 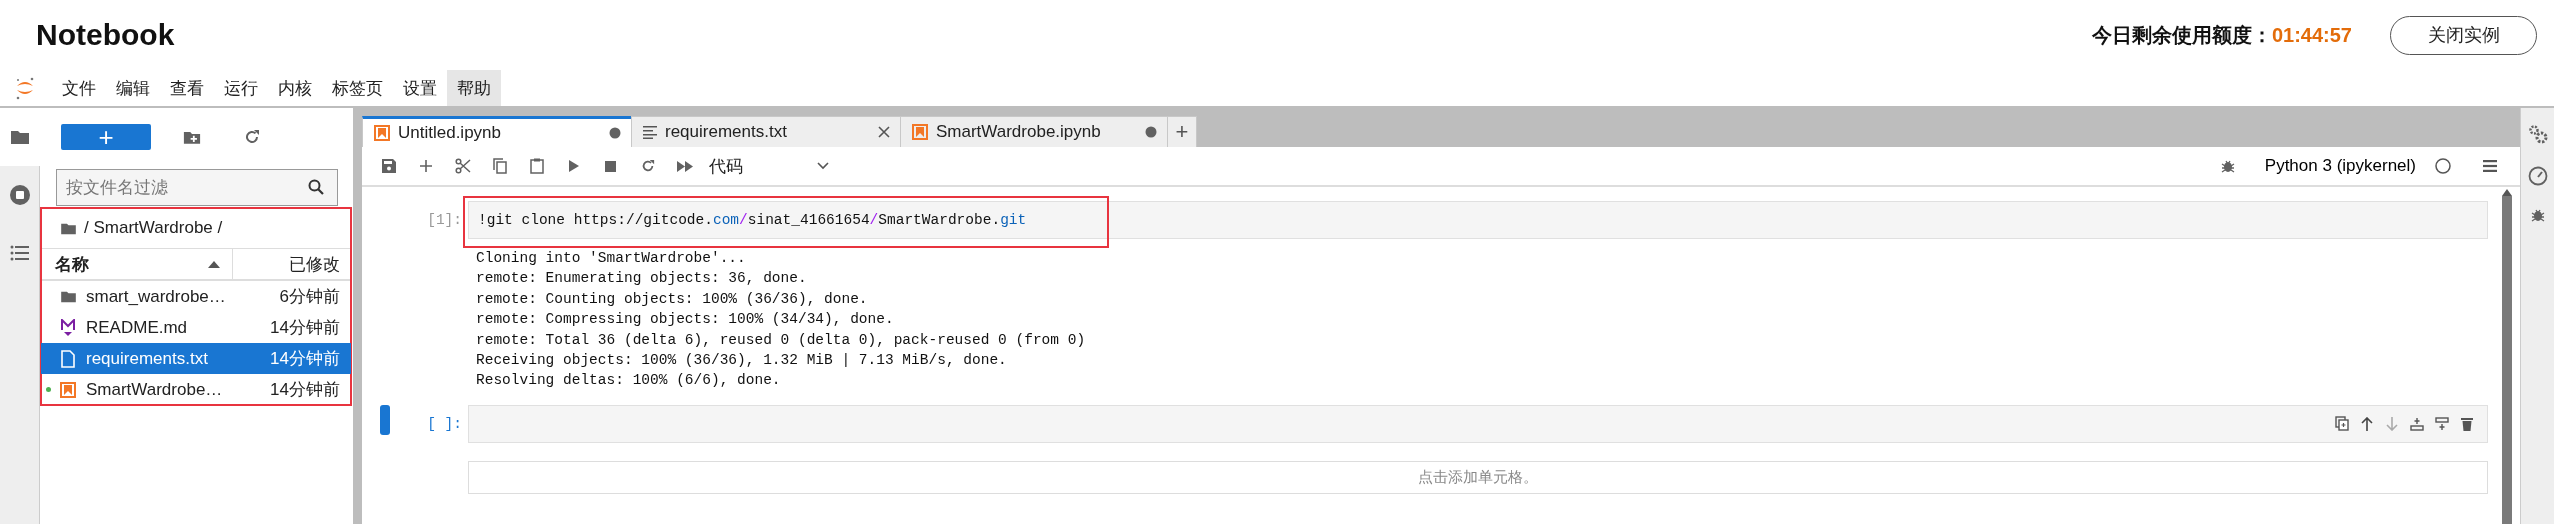 What do you see at coordinates (2537, 134) in the screenshot?
I see `gears-icon` at bounding box center [2537, 134].